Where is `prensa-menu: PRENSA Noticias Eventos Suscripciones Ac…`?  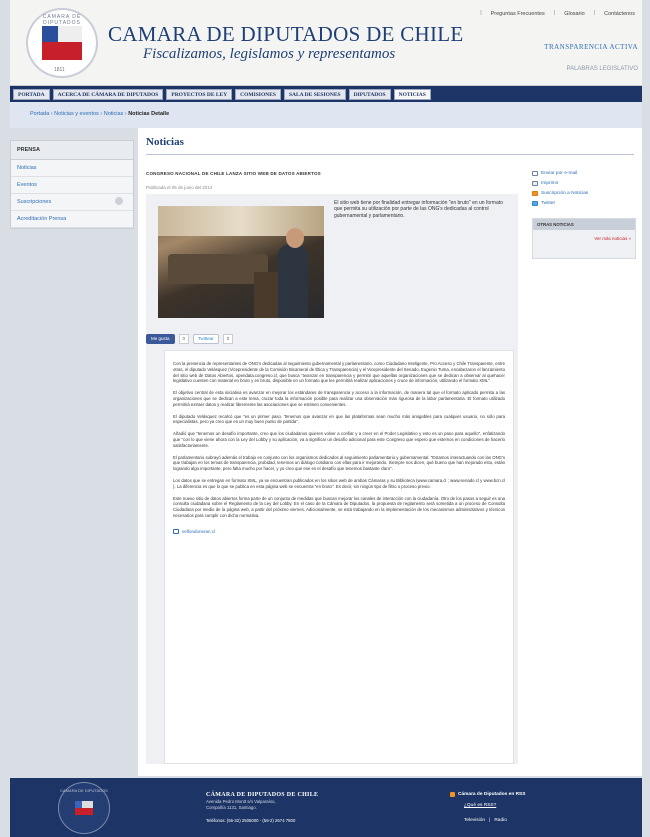 prensa-menu: PRENSA Noticias Eventos Suscripciones Ac… is located at coordinates (72, 184).